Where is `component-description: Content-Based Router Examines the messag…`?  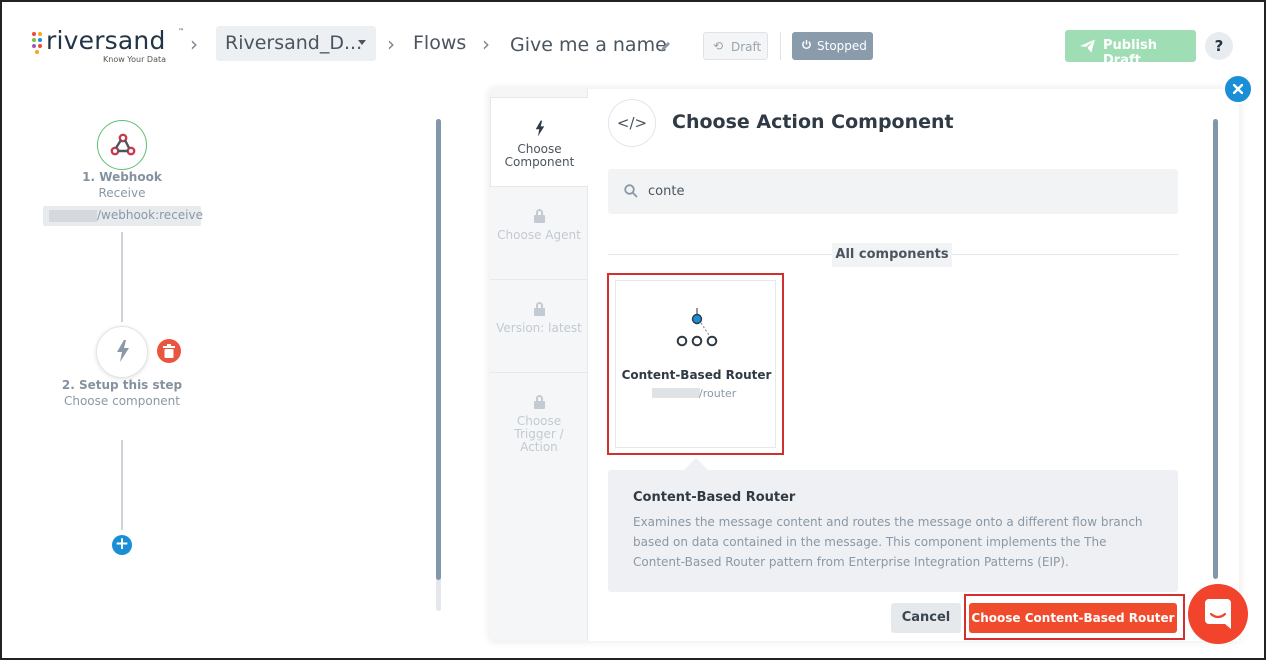 component-description: Content-Based Router Examines the messag… is located at coordinates (893, 531).